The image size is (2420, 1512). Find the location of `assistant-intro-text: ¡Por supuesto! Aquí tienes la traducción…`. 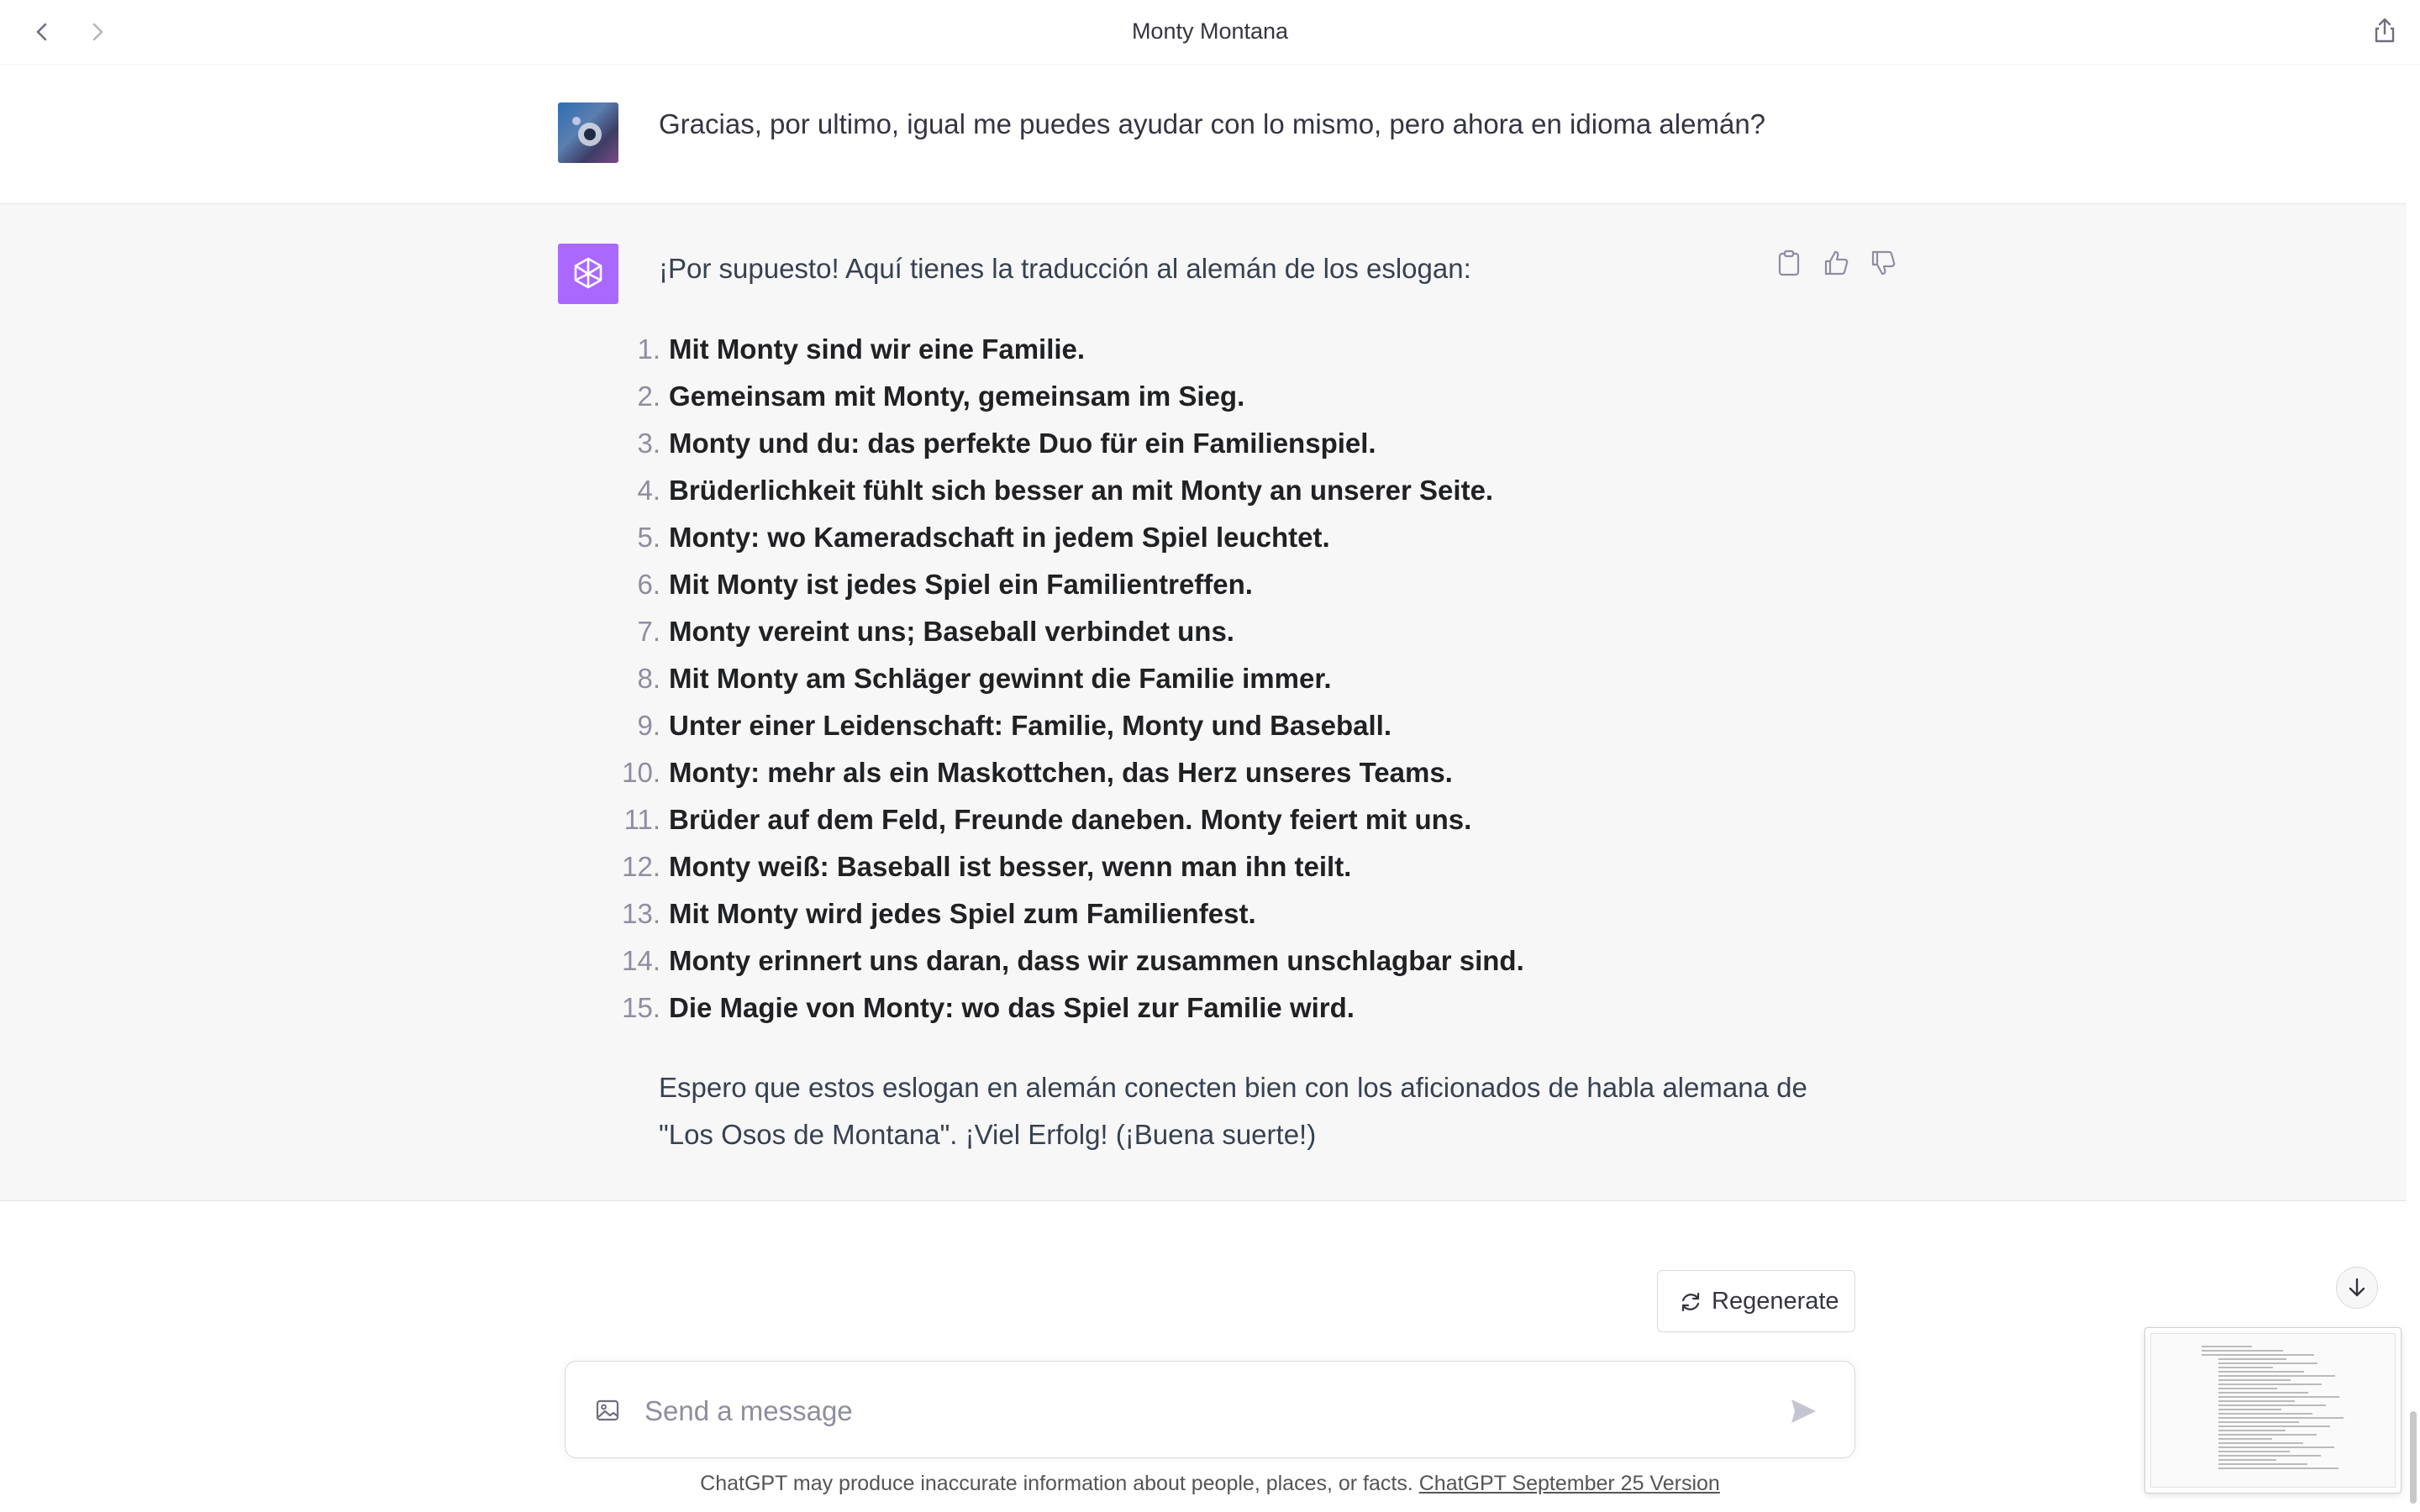

assistant-intro-text: ¡Por supuesto! Aquí tienes la traducción… is located at coordinates (1065, 268).